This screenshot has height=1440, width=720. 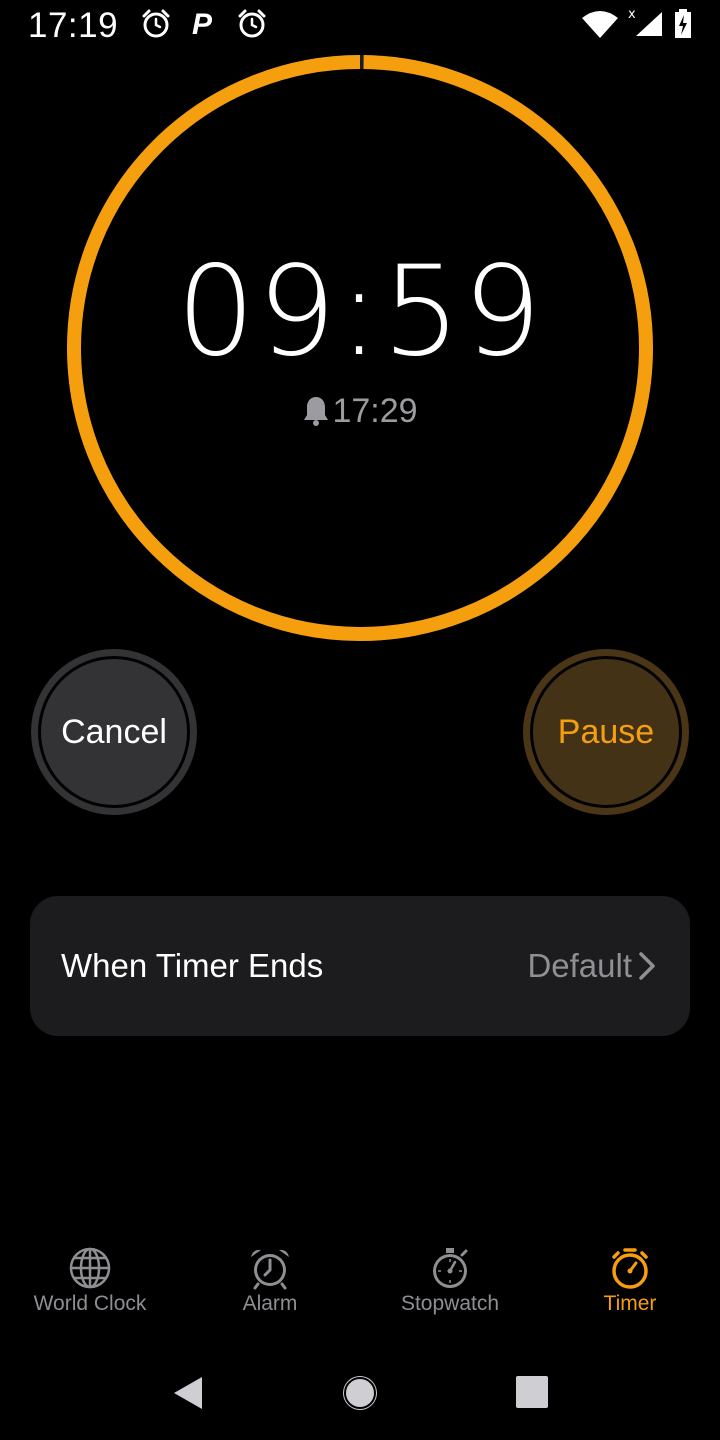 I want to click on svg-text: x, so click(x=632, y=14).